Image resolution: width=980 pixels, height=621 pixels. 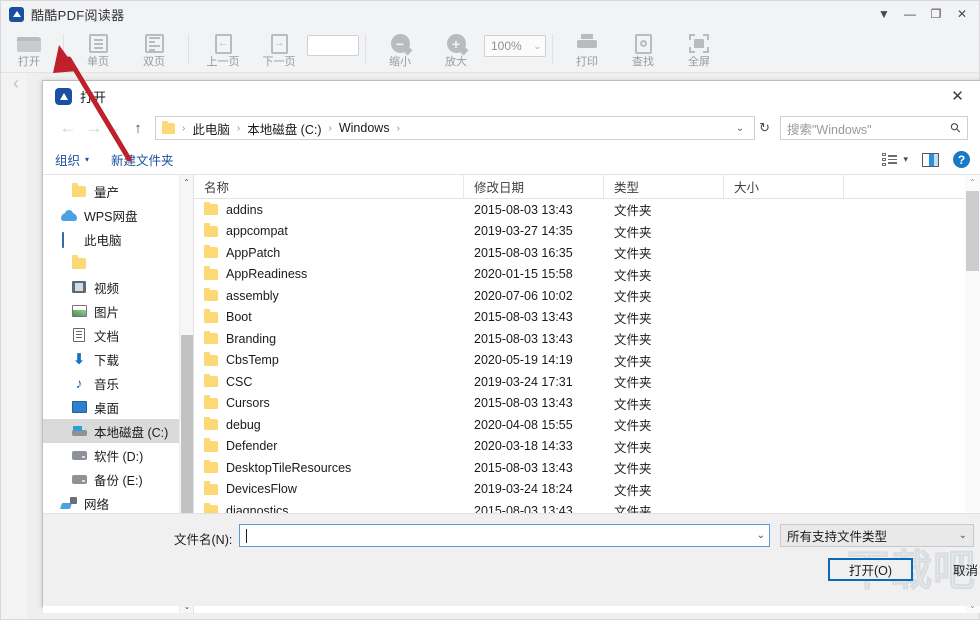 What do you see at coordinates (587, 447) in the screenshot?
I see `table-row: Defender 2020-03-18 14:33 文件夹` at bounding box center [587, 447].